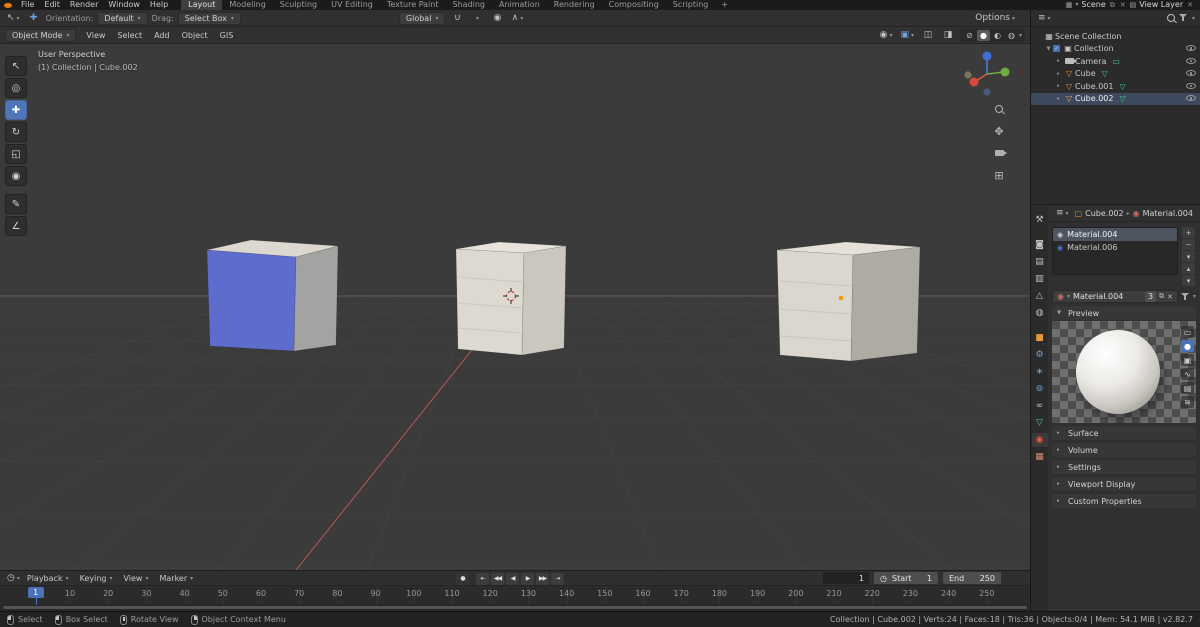 The height and width of the screenshot is (627, 1200). What do you see at coordinates (1040, 338) in the screenshot?
I see `properties-tab-object: ■` at bounding box center [1040, 338].